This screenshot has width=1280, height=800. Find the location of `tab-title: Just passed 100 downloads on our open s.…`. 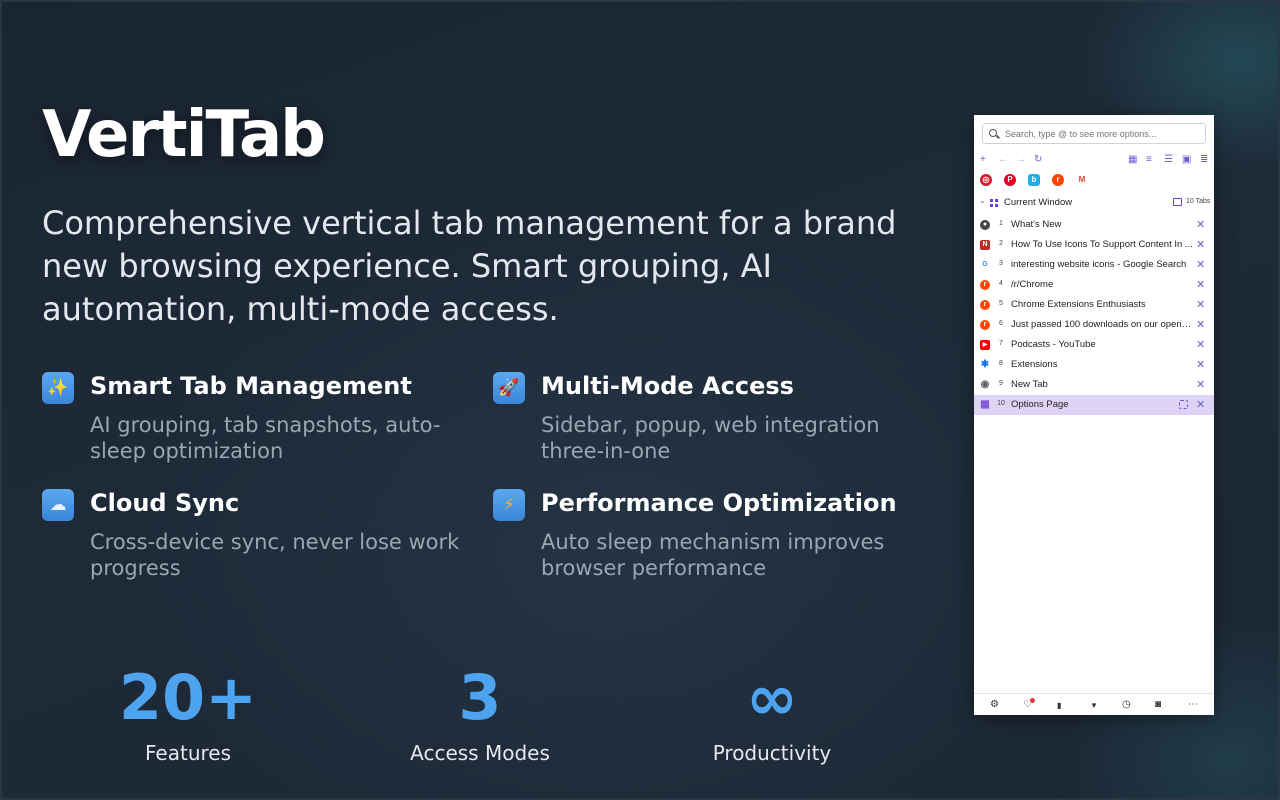

tab-title: Just passed 100 downloads on our open s.… is located at coordinates (1102, 324).